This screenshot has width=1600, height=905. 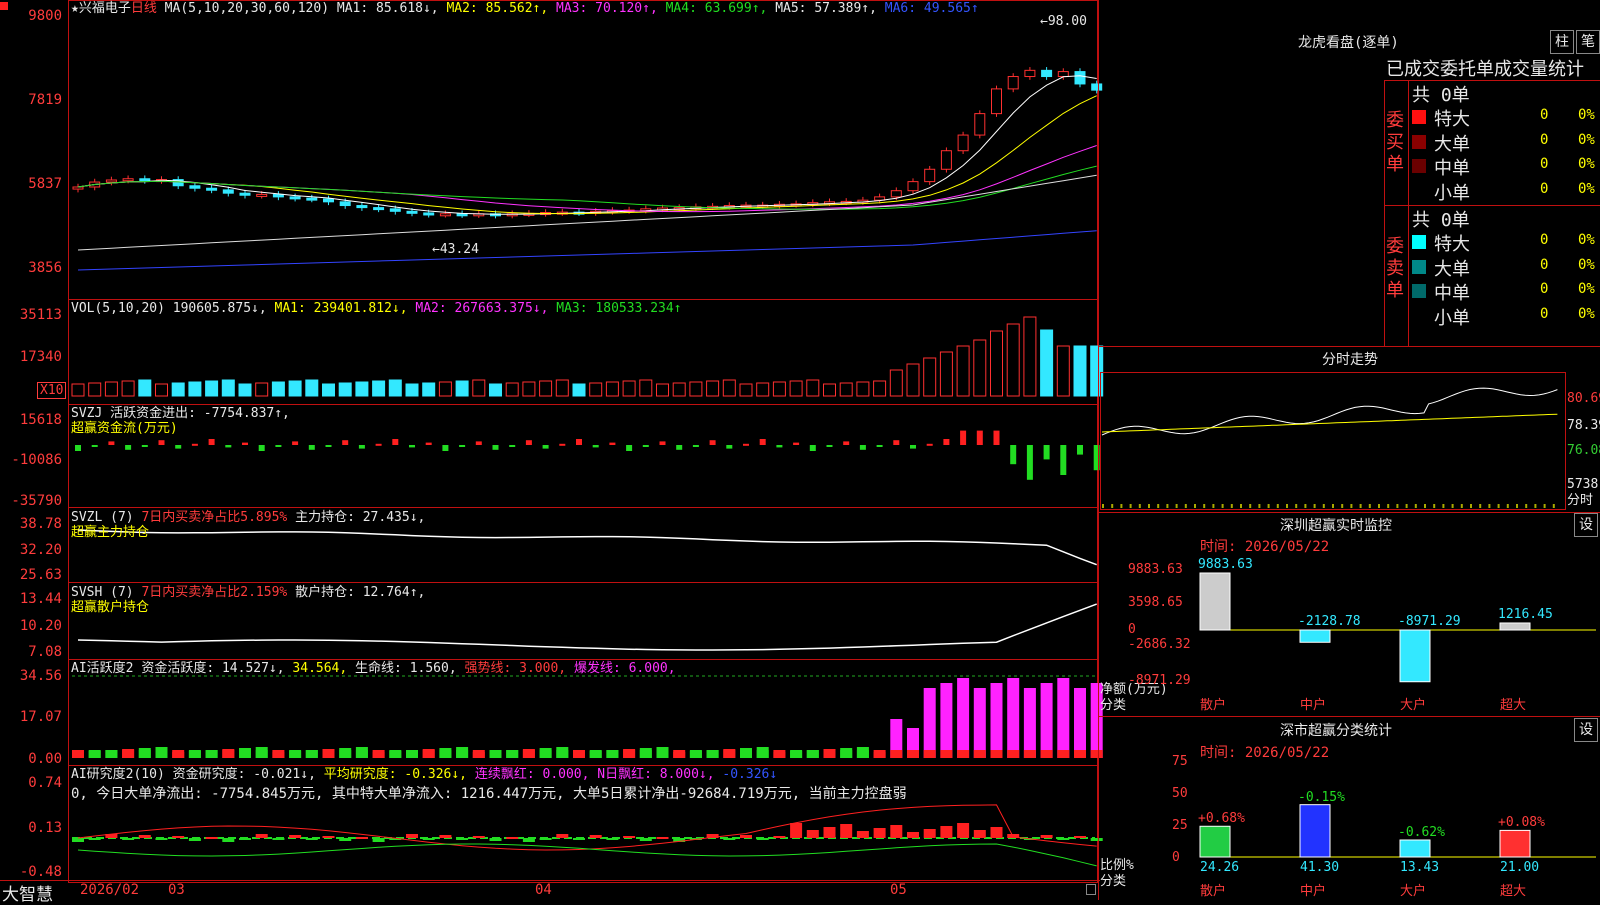 What do you see at coordinates (52, 390) in the screenshot?
I see `vol-unit-badge: X10` at bounding box center [52, 390].